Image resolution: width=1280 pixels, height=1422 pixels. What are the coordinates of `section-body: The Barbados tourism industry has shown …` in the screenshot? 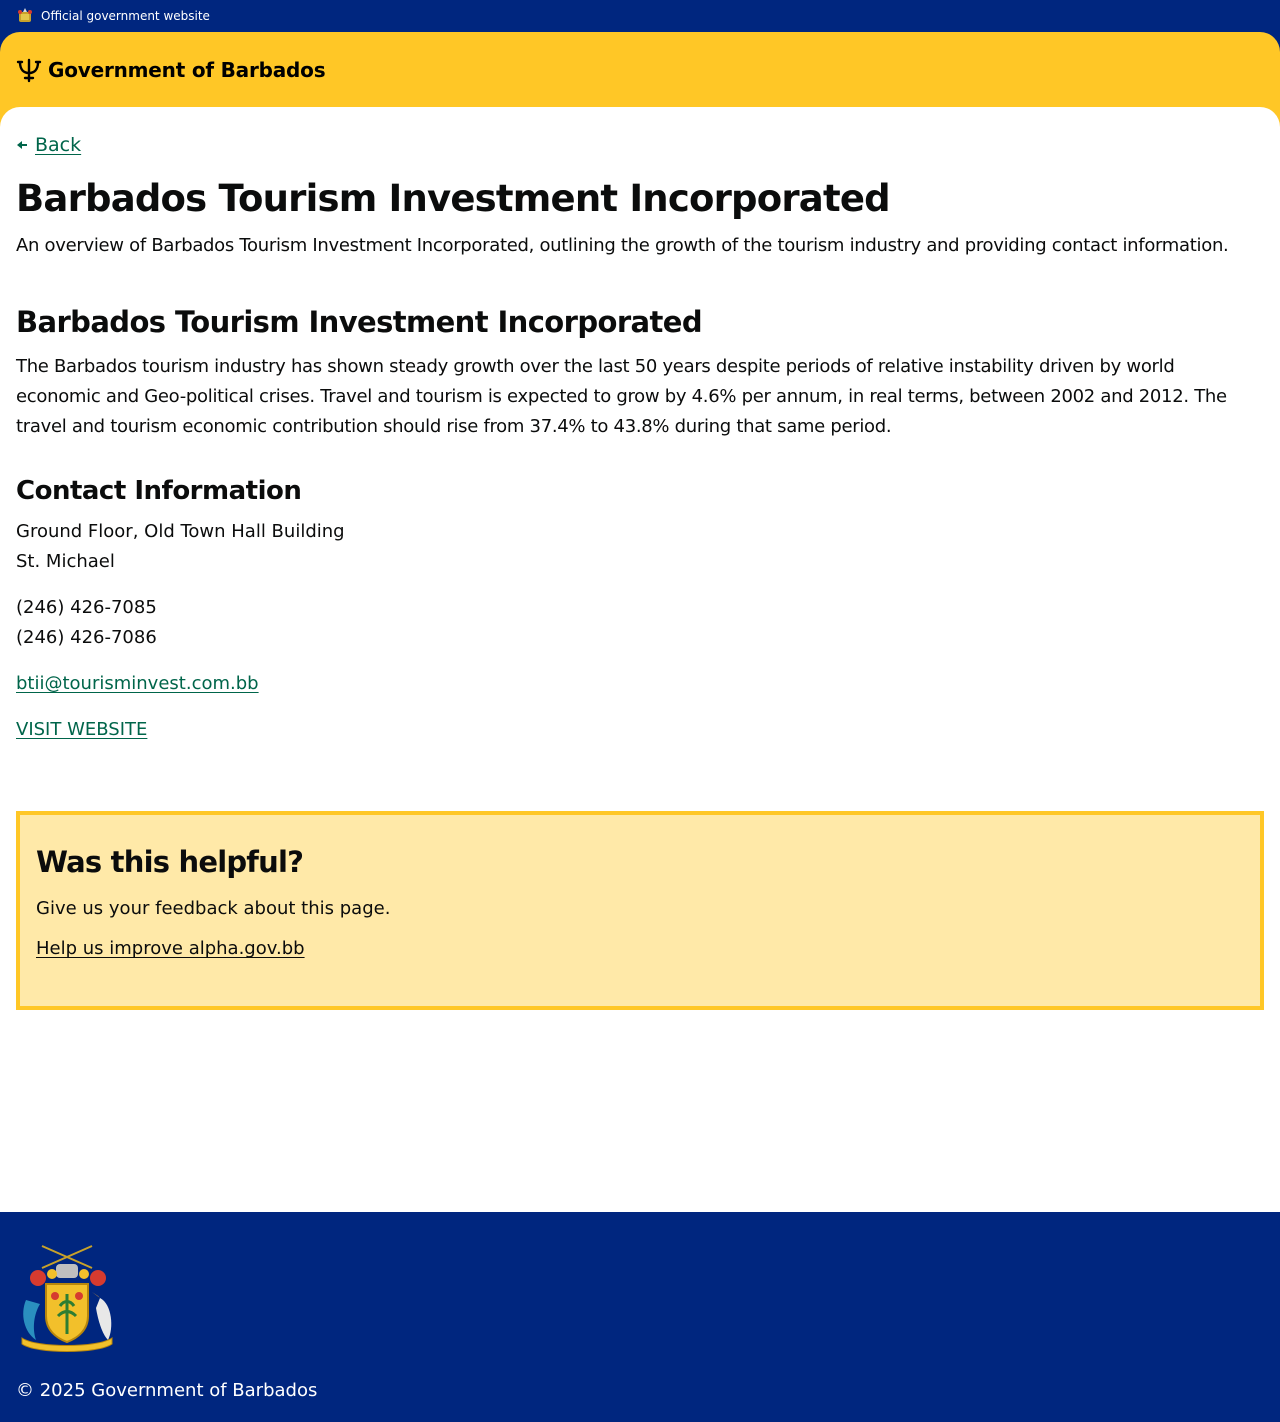 It's located at (621, 397).